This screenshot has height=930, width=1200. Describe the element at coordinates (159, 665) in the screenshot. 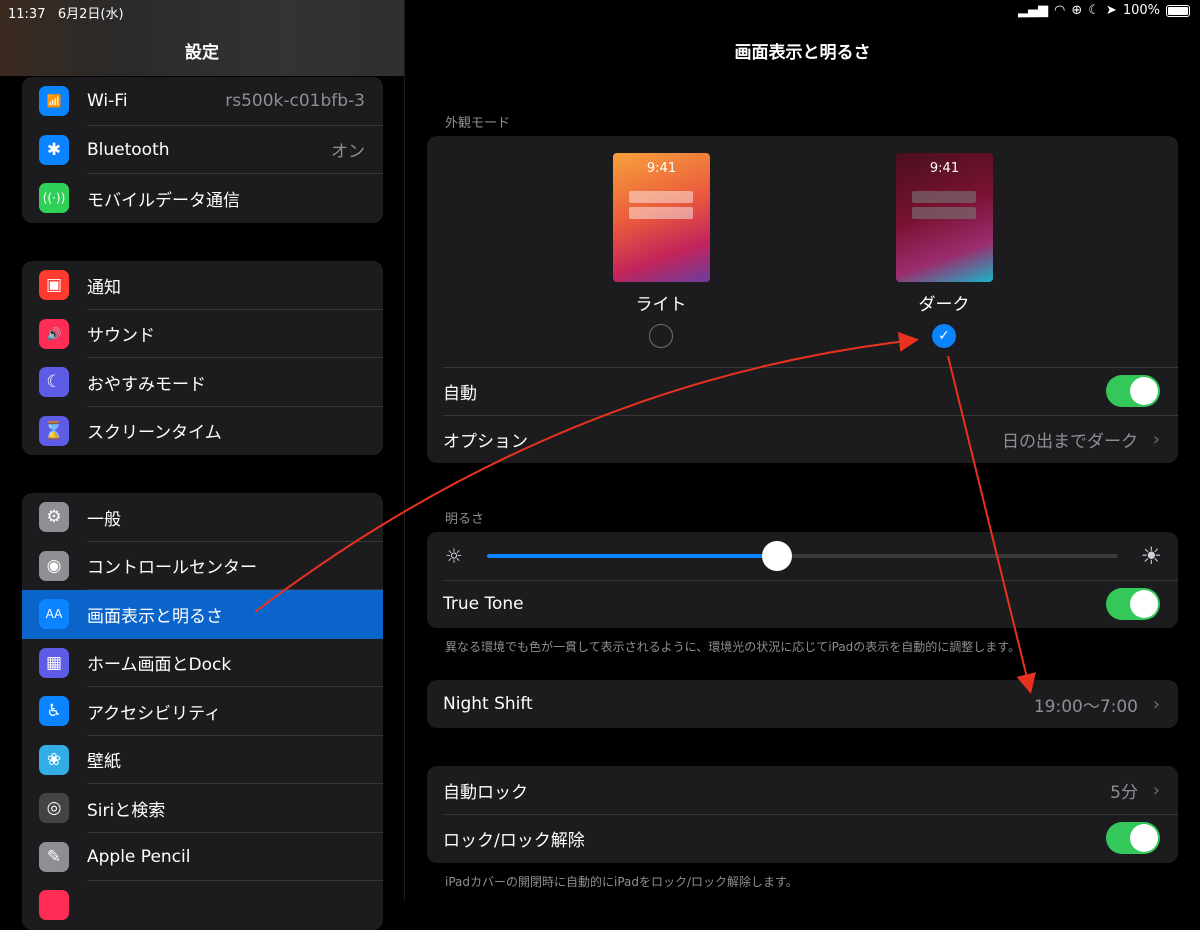

I see `sidebar-item-label: ホーム画面とDock` at that location.